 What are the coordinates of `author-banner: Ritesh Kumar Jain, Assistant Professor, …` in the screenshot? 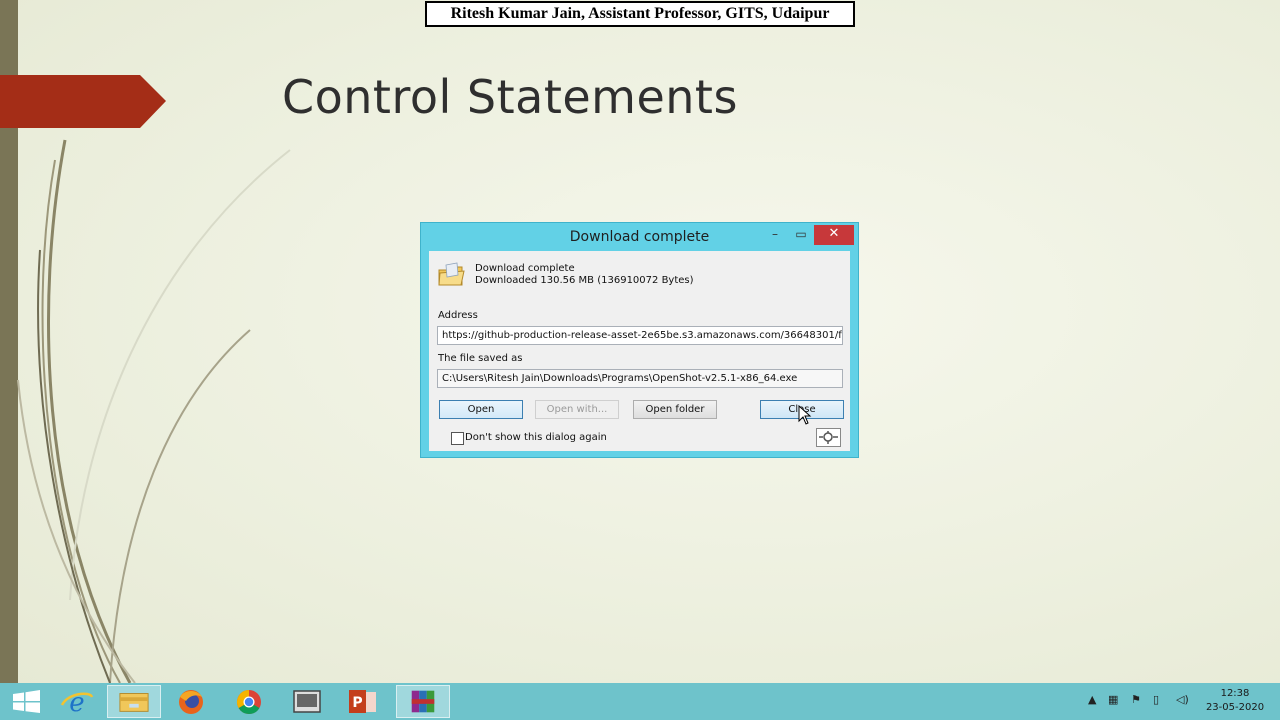 It's located at (640, 14).